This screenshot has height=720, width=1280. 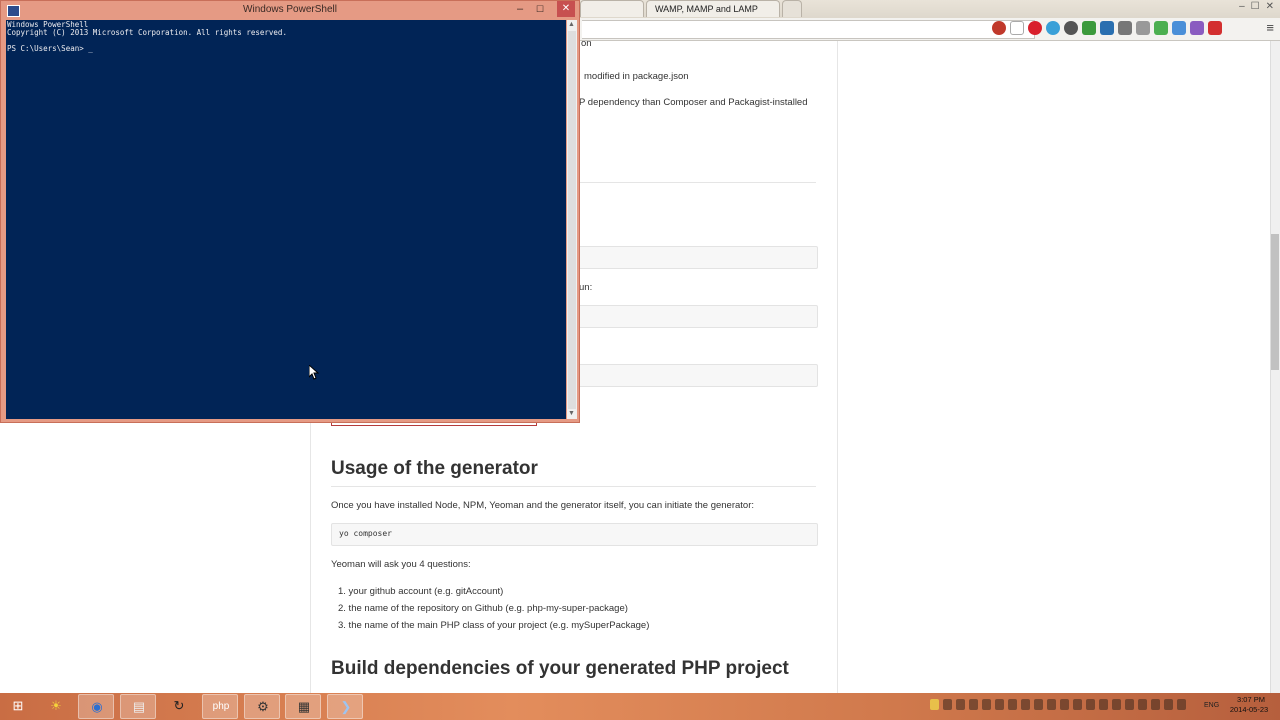 I want to click on v-icon, so click(x=1107, y=28).